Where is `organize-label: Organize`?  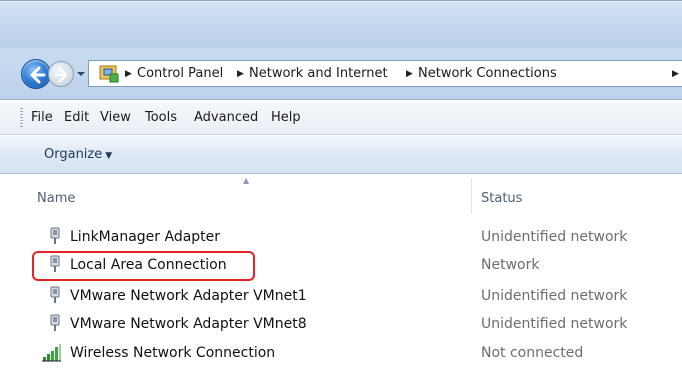 organize-label: Organize is located at coordinates (73, 154).